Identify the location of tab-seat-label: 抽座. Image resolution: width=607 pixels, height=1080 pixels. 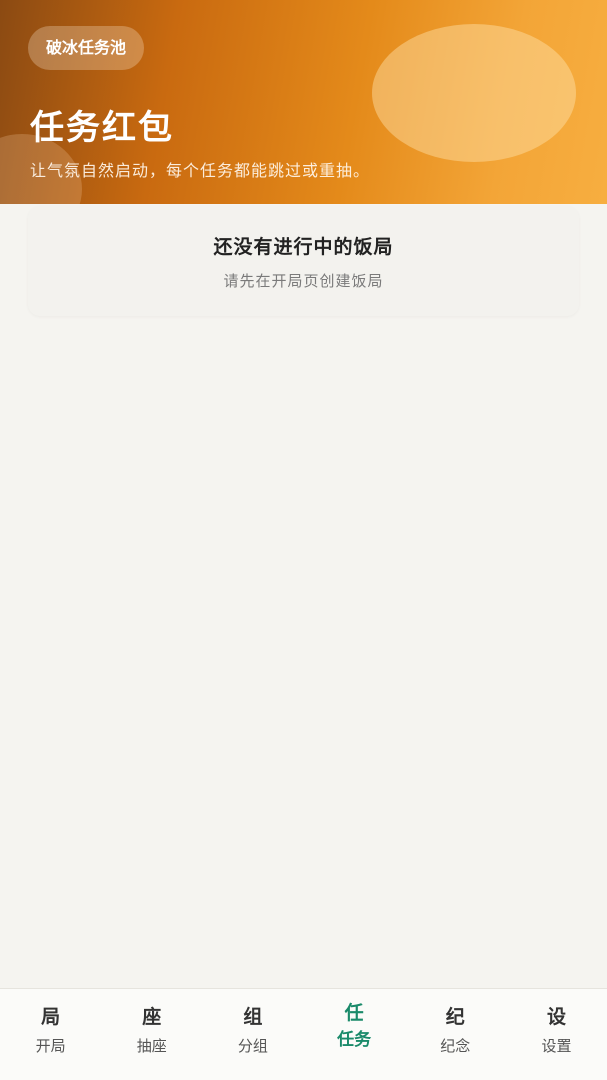
(151, 1046).